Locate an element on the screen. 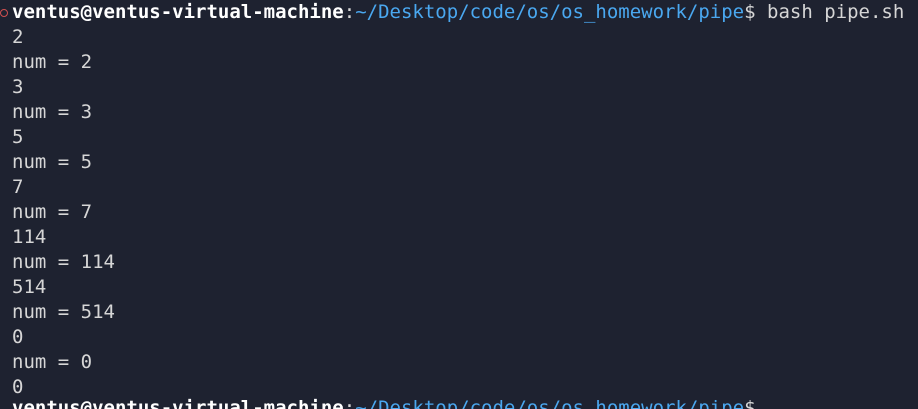  output-line: num = 7 is located at coordinates (52, 212).